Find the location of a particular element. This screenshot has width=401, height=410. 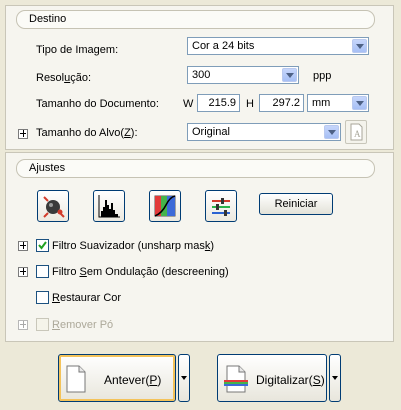

width-input: 215.9 is located at coordinates (218, 103).